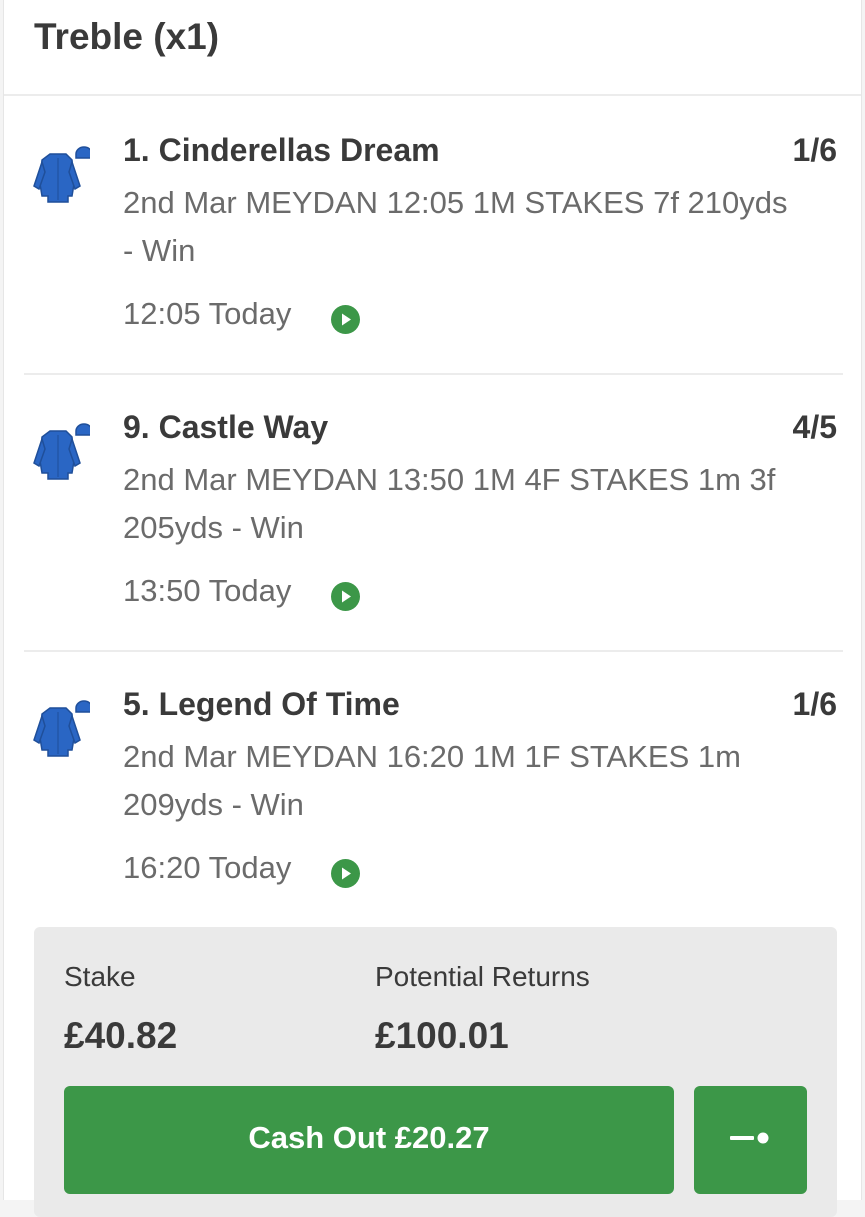 The width and height of the screenshot is (865, 1217). I want to click on runner-name: 1. Cinderellas Dream, so click(281, 150).